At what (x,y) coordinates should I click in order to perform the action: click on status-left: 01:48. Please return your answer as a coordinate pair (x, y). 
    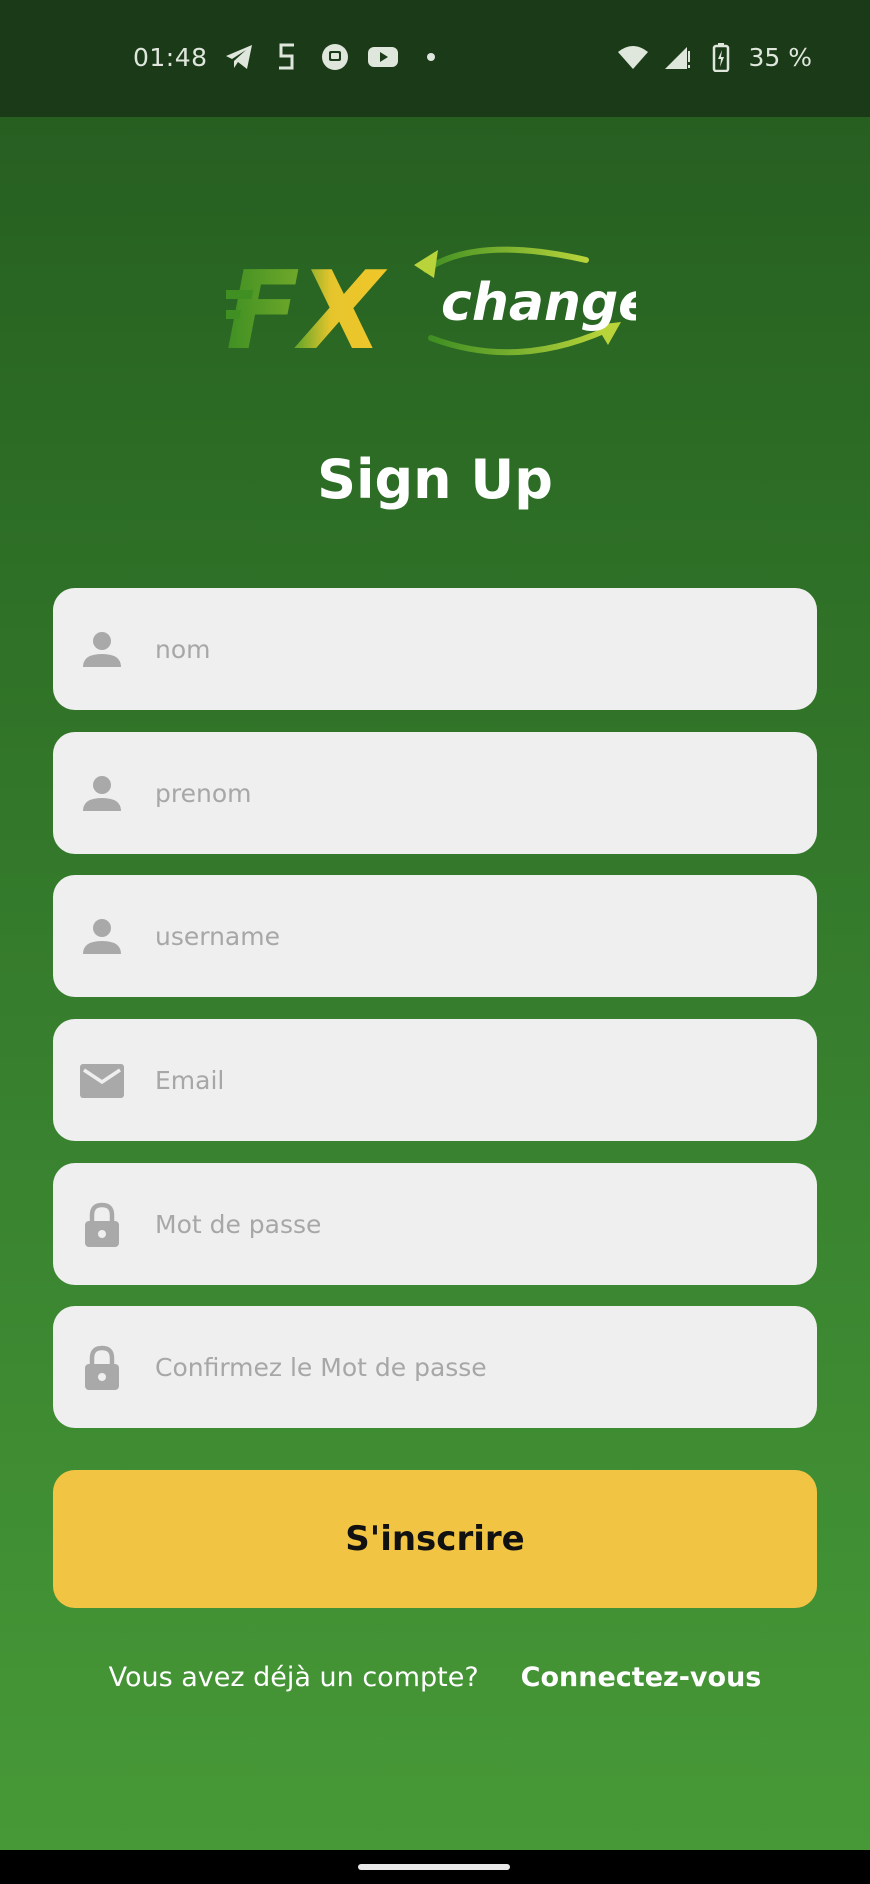
    Looking at the image, I should click on (290, 57).